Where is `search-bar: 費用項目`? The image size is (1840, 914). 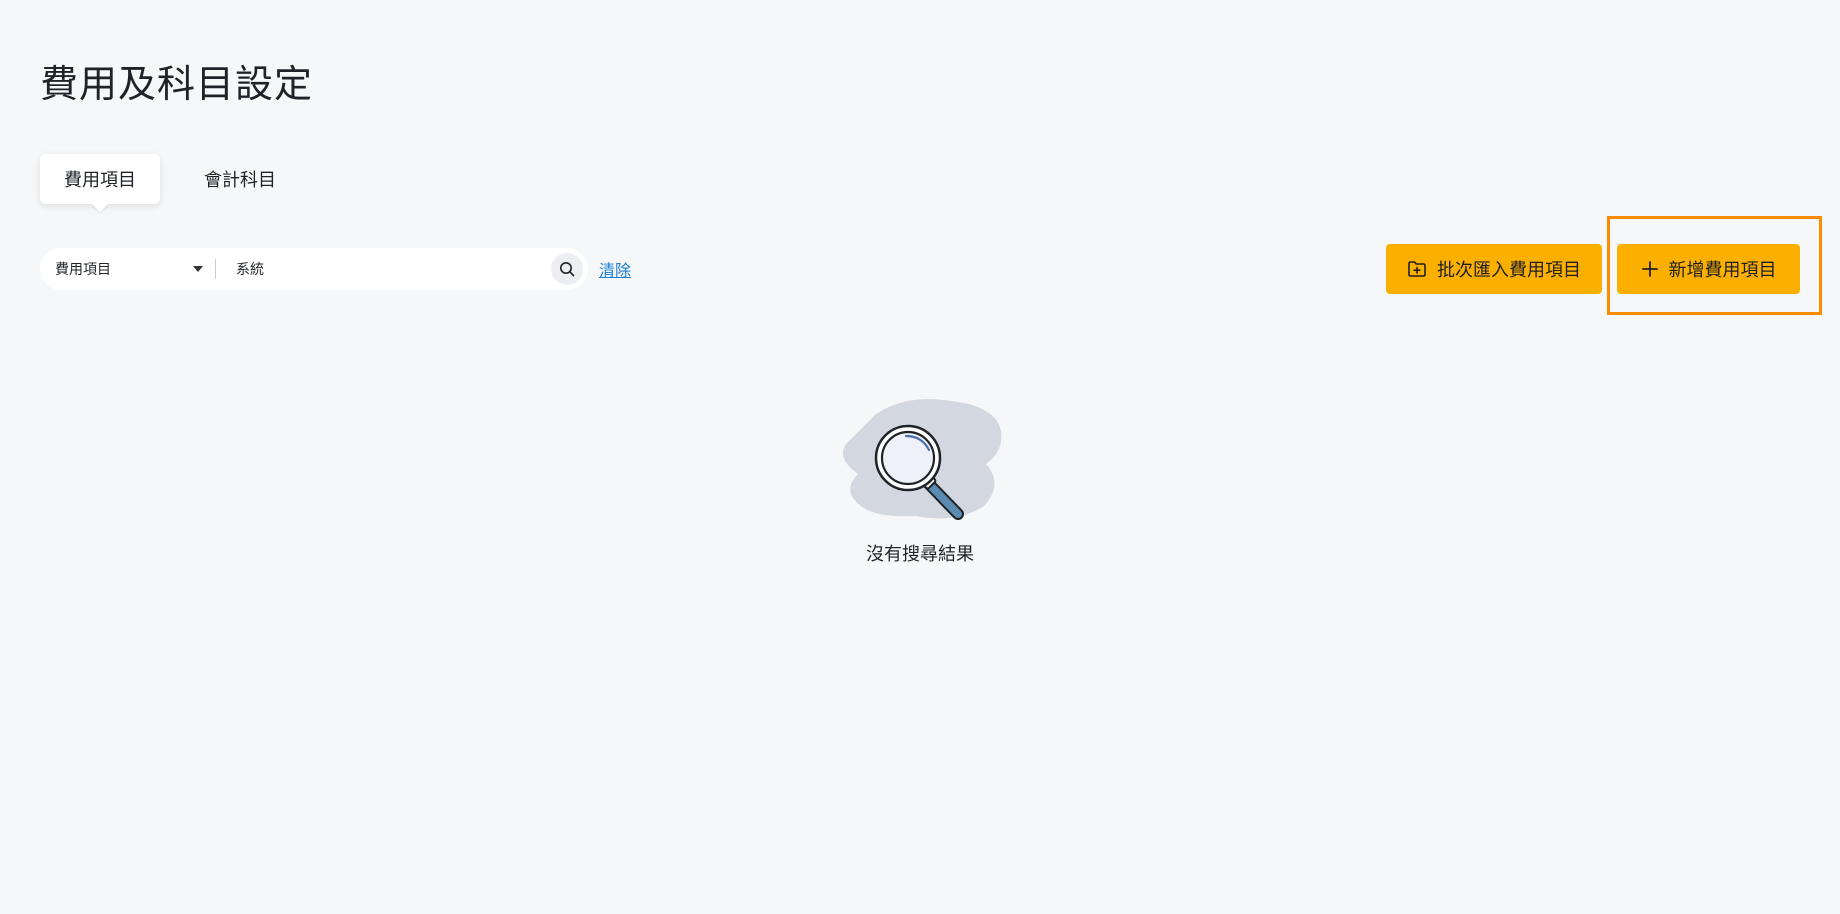
search-bar: 費用項目 is located at coordinates (314, 269).